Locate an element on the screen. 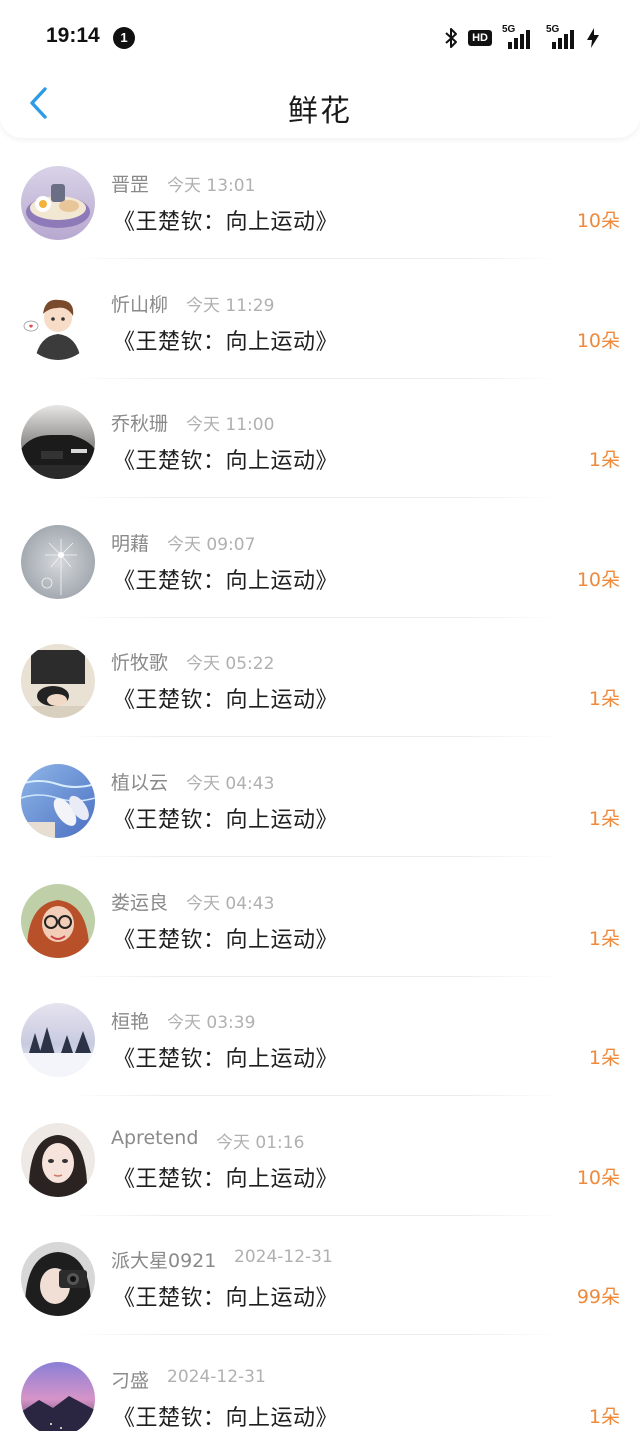  timestamp: 今天 09:07 is located at coordinates (211, 544).